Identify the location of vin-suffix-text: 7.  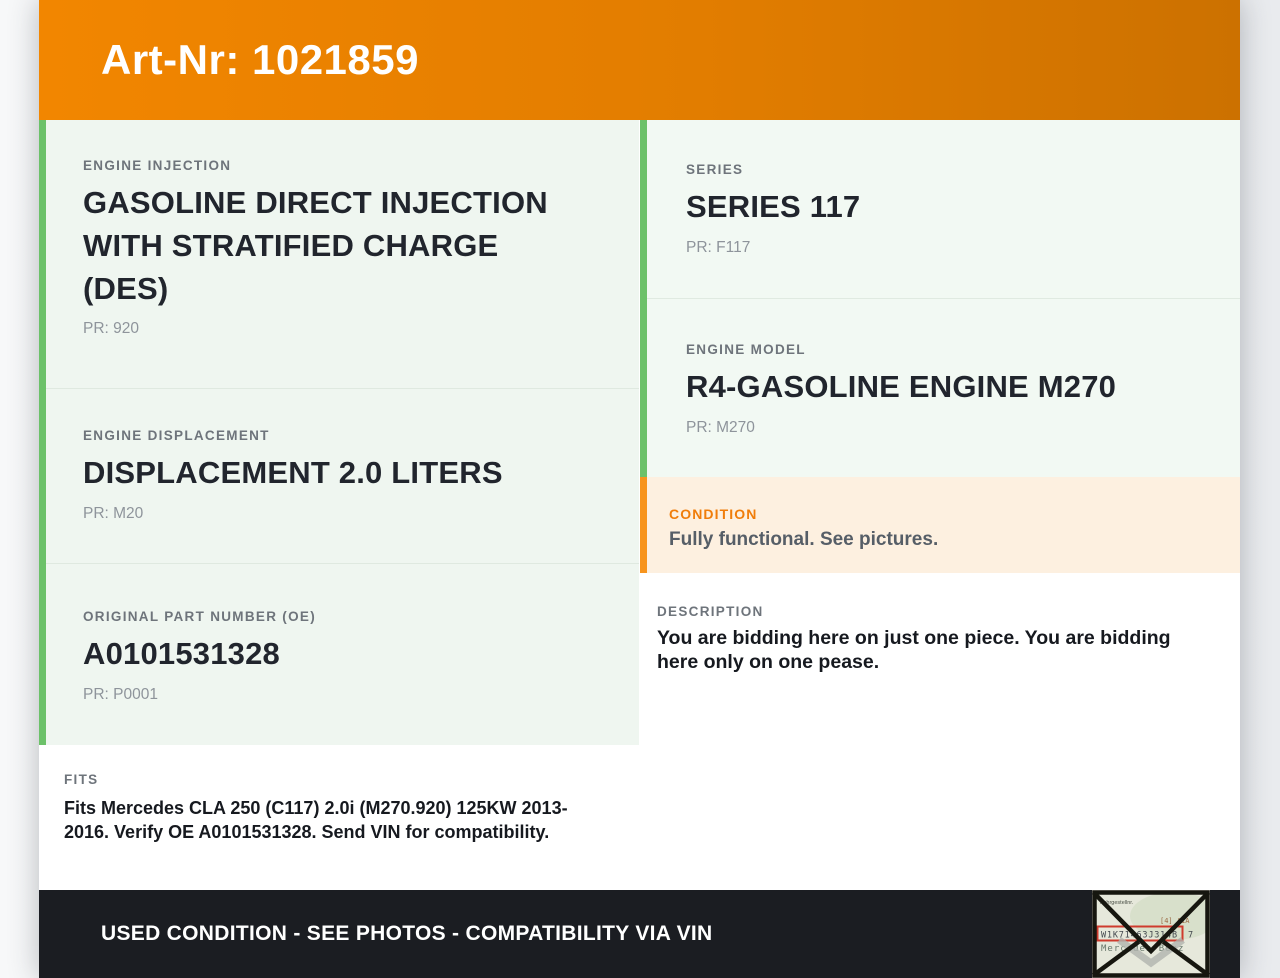
(1190, 936).